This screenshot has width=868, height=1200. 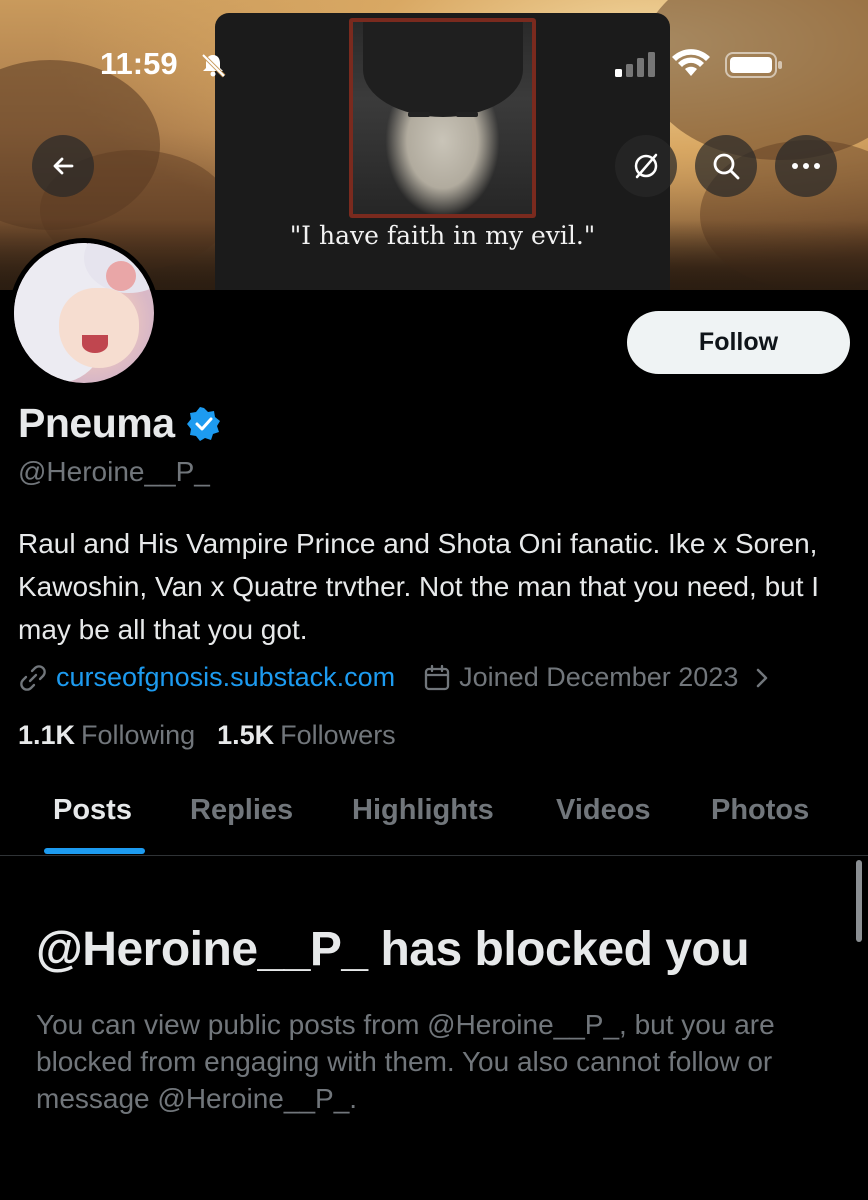 I want to click on battery-icon, so click(x=753, y=65).